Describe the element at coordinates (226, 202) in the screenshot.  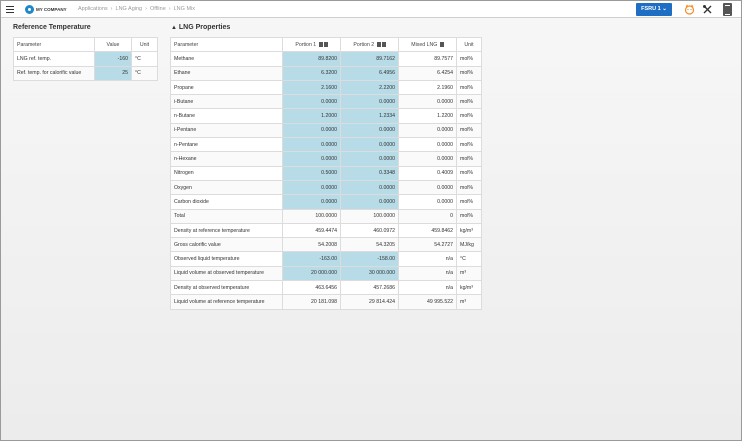
I see `param-cell: Carbon dioxide` at that location.